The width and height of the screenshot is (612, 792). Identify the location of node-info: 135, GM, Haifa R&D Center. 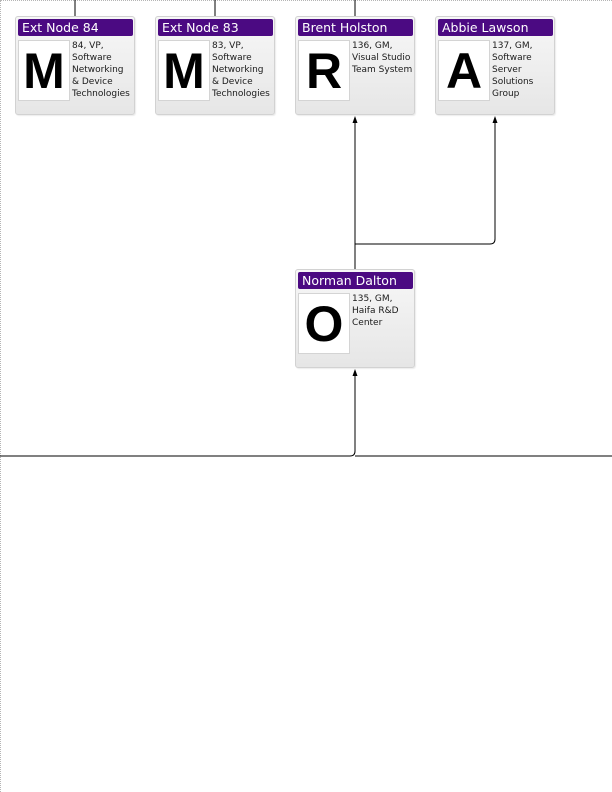
(375, 311).